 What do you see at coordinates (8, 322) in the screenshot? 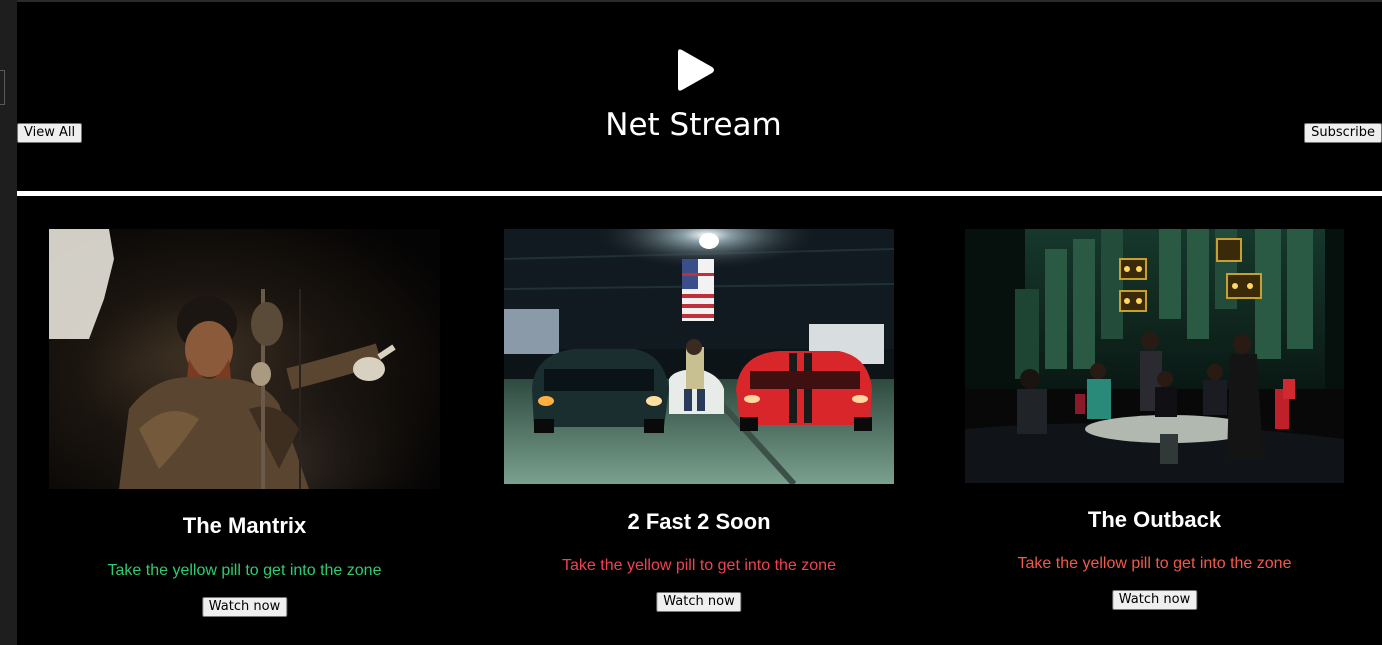
I see `left-scroll-strip` at bounding box center [8, 322].